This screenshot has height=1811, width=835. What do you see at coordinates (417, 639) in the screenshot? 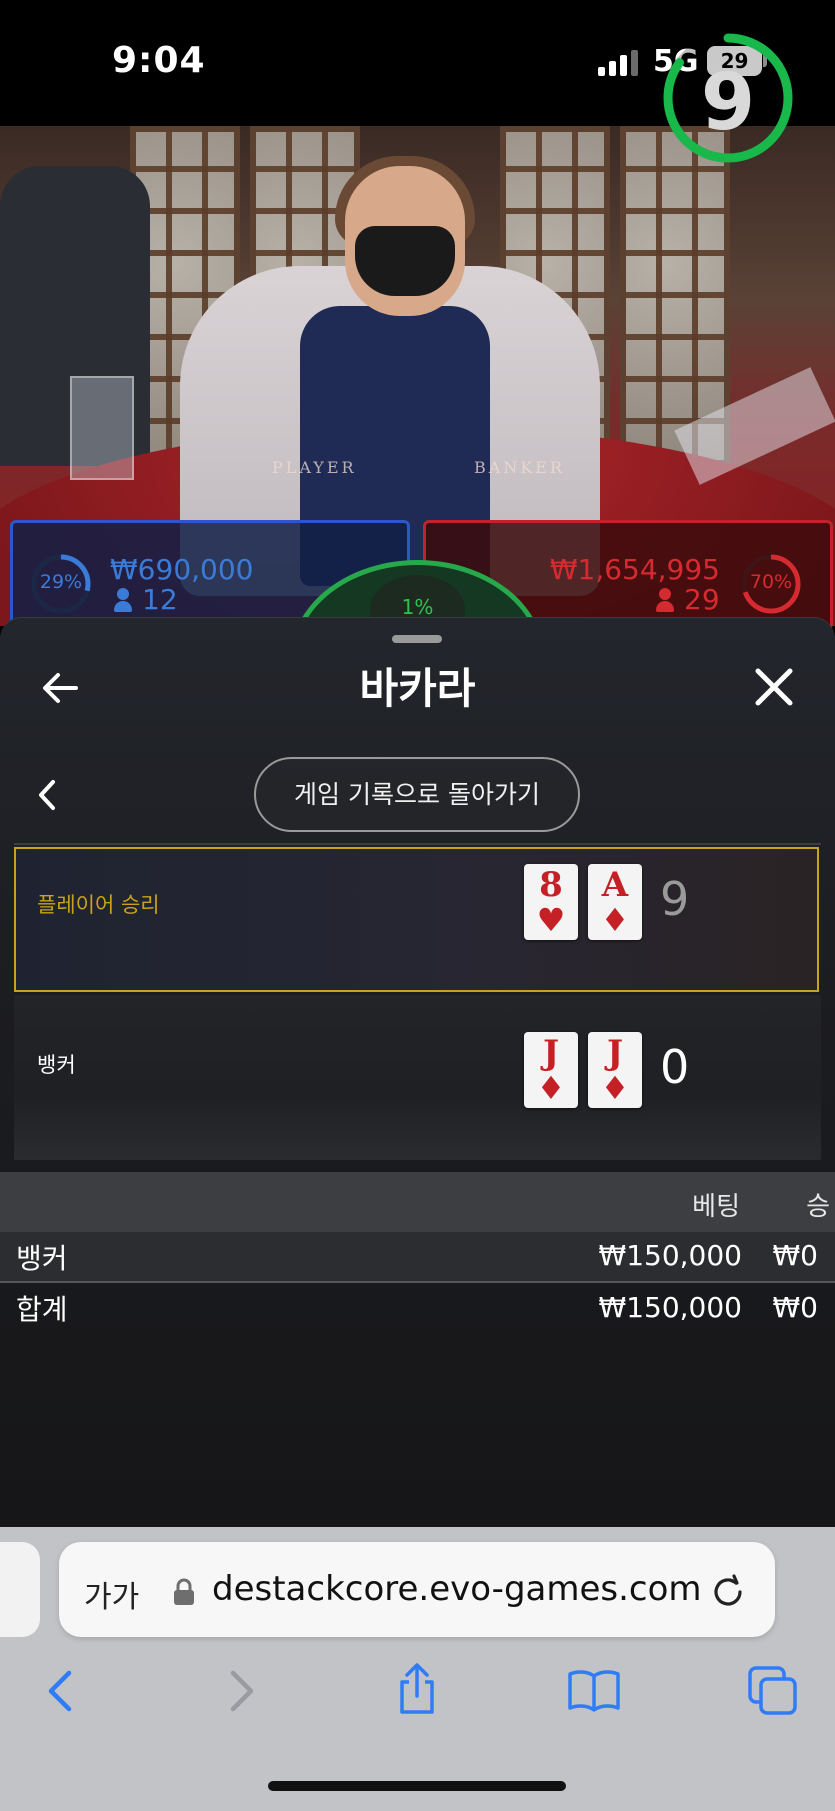
I see `drag-handle` at bounding box center [417, 639].